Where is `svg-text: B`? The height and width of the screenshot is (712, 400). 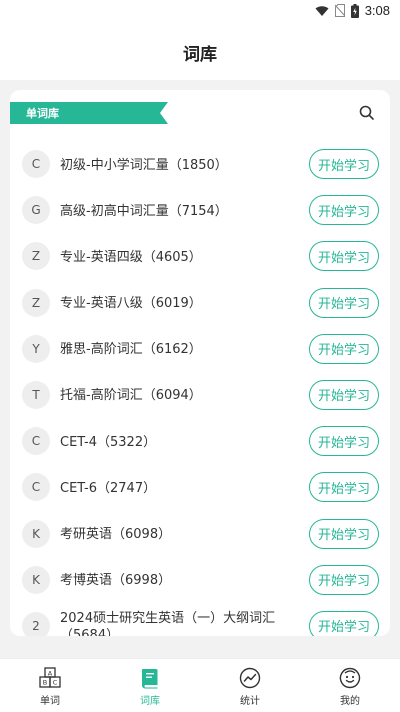
svg-text: B is located at coordinates (45, 683).